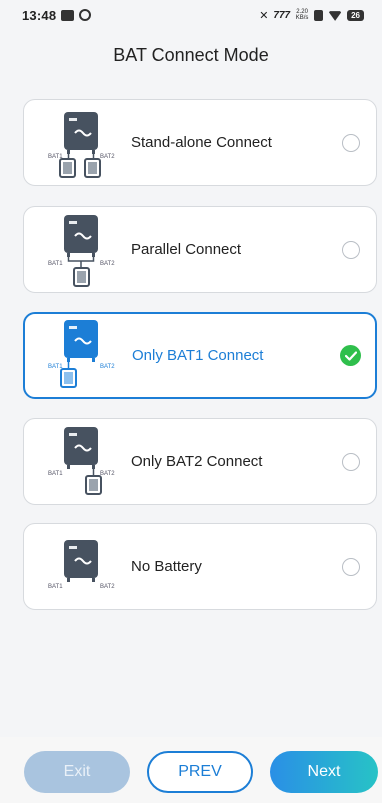 This screenshot has height=803, width=382. I want to click on inverter-no-battery-icon: BAT1 BAT2, so click(81, 565).